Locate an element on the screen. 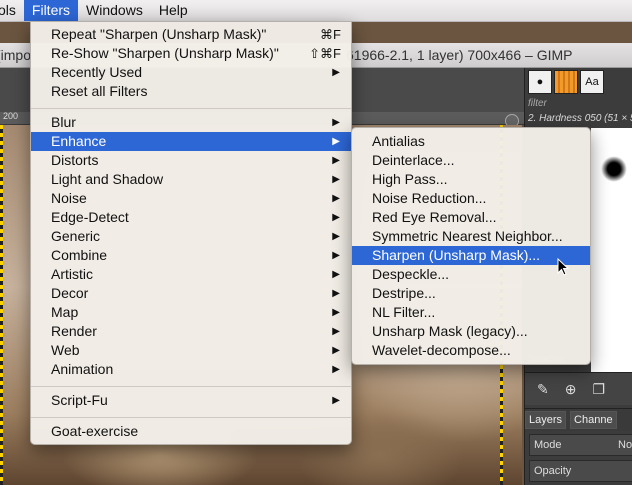 The image size is (632, 485). tab-channels: Channe is located at coordinates (593, 420).